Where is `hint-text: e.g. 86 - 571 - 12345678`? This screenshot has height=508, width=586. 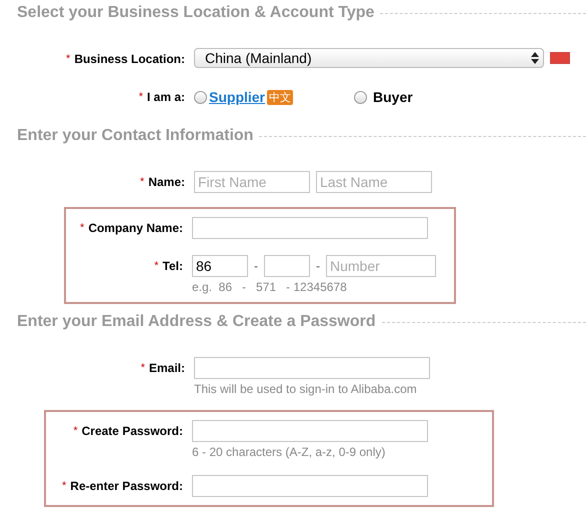
hint-text: e.g. 86 - 571 - 12345678 is located at coordinates (270, 287).